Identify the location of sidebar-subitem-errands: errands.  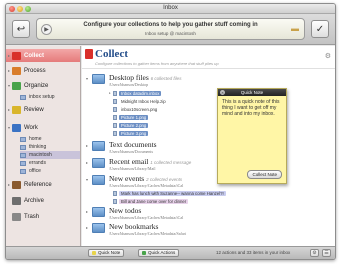
(50, 163).